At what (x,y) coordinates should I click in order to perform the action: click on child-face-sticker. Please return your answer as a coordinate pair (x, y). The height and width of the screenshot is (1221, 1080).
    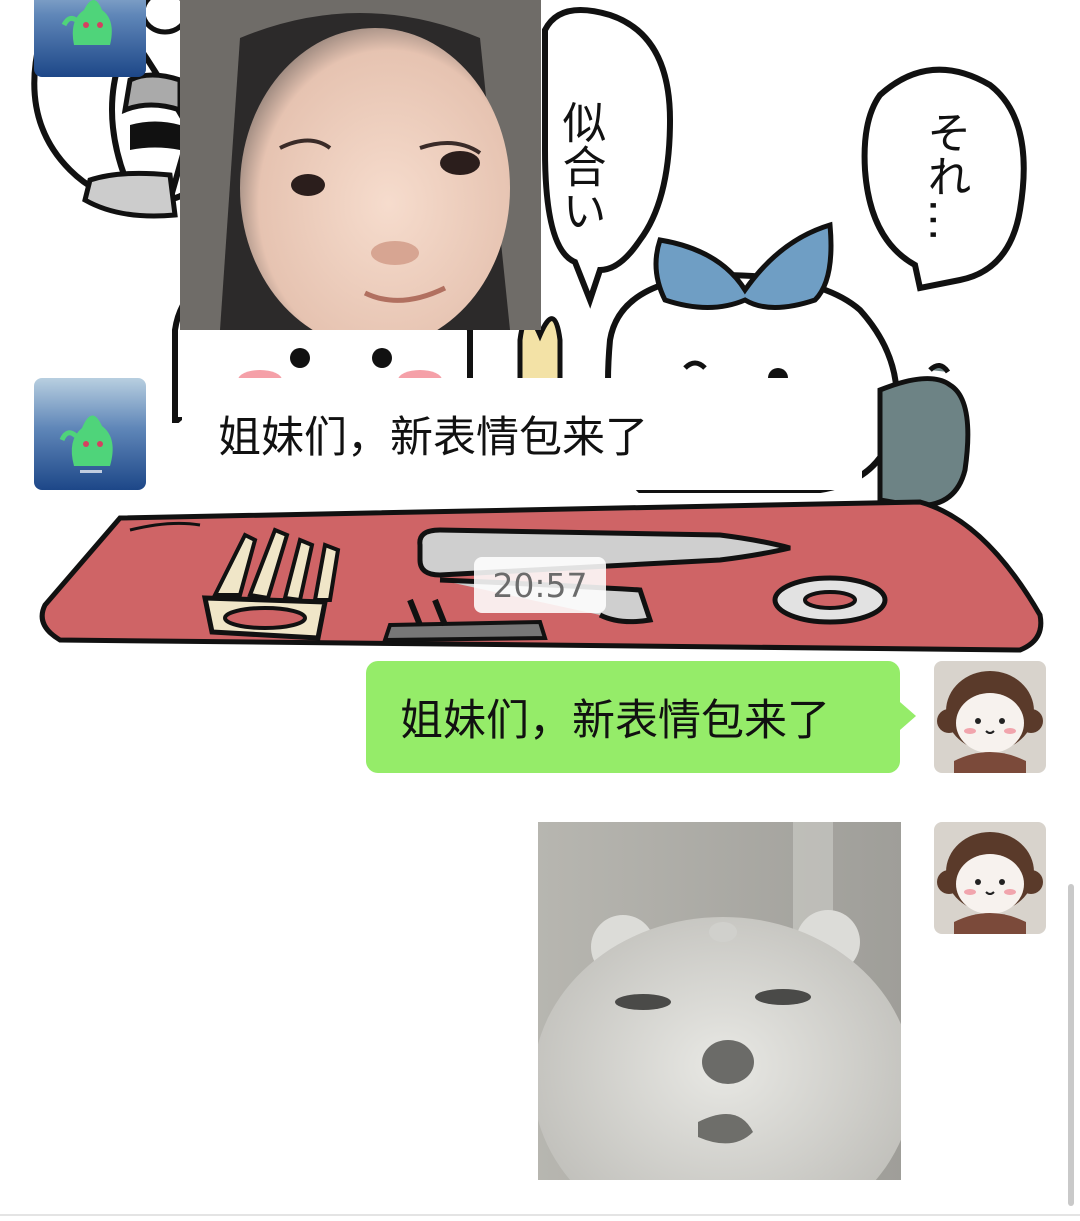
    Looking at the image, I should click on (360, 165).